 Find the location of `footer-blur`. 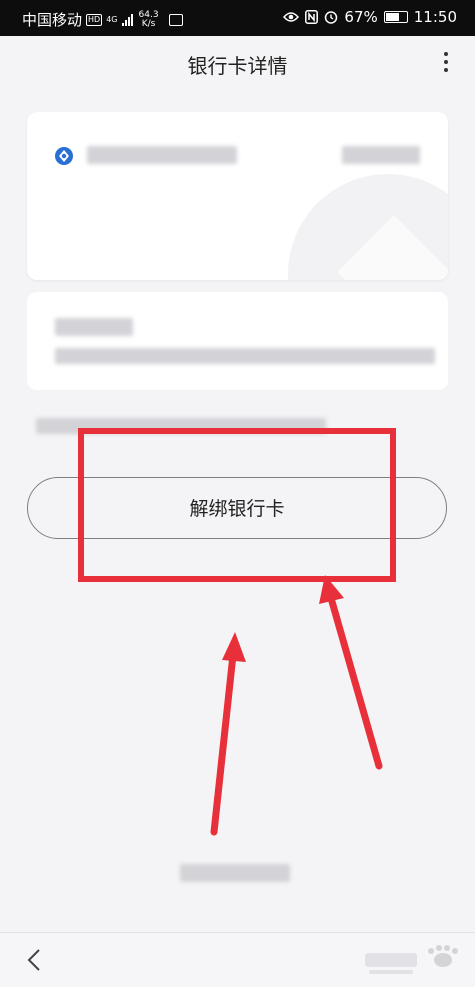

footer-blur is located at coordinates (235, 873).